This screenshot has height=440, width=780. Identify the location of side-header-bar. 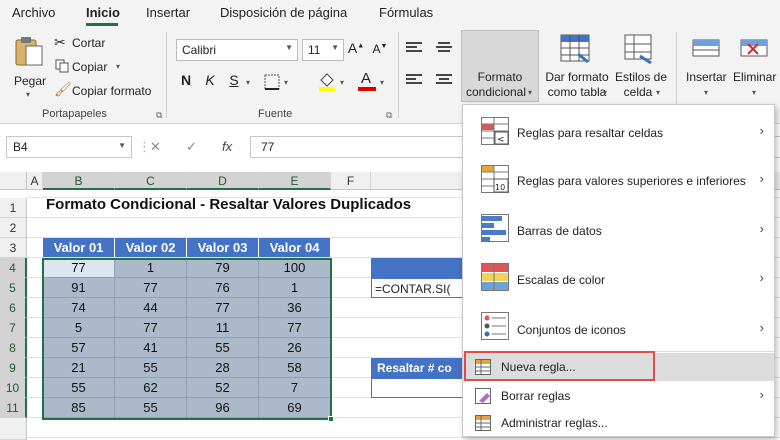
(417, 268).